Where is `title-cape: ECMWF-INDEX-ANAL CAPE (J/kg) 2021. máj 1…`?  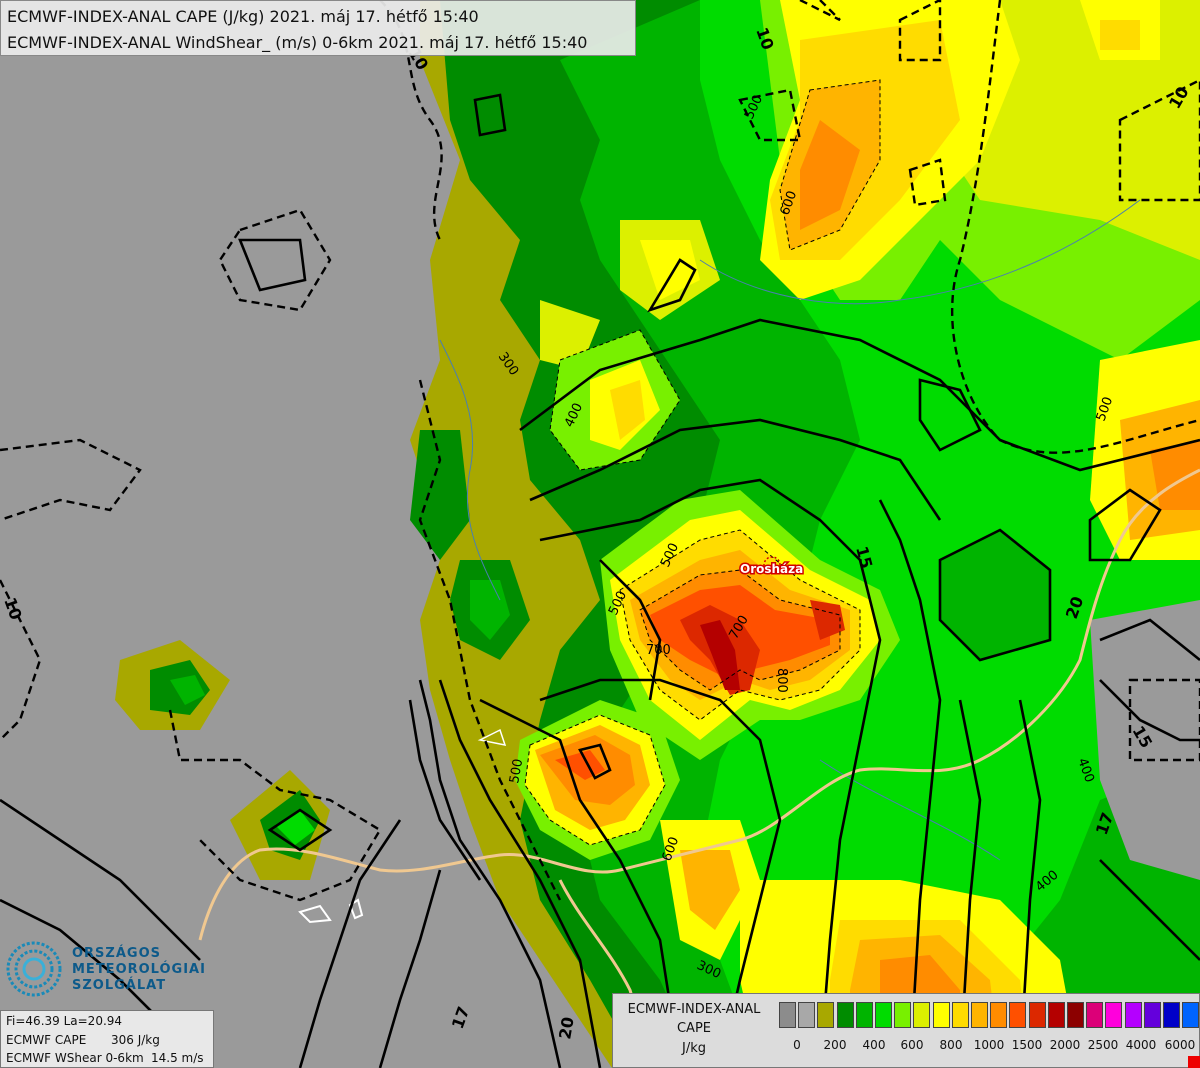 title-cape: ECMWF-INDEX-ANAL CAPE (J/kg) 2021. máj 1… is located at coordinates (243, 16).